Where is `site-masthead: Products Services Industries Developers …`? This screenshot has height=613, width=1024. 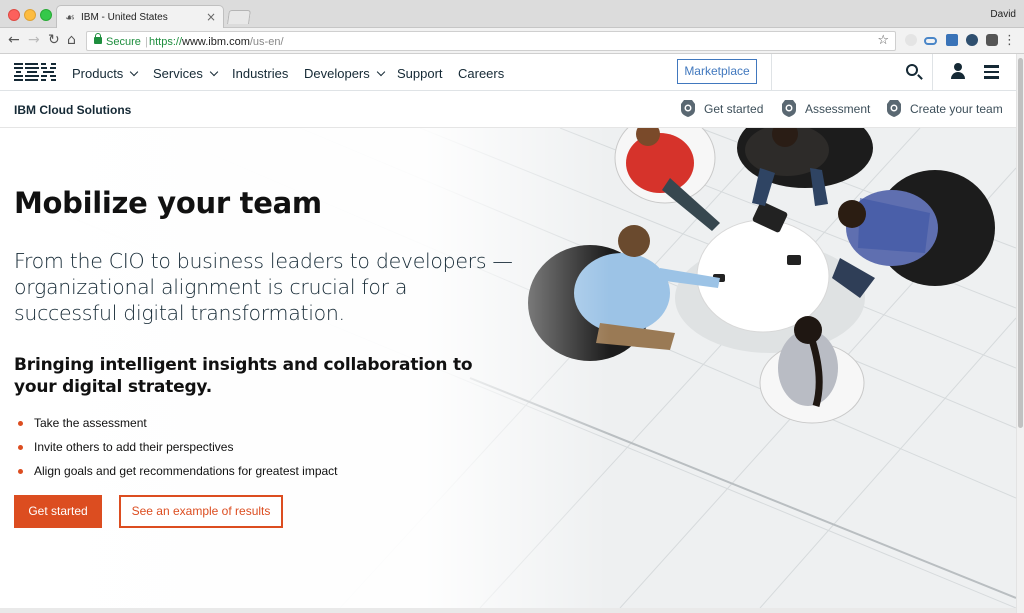
site-masthead: Products Services Industries Developers … is located at coordinates (508, 72).